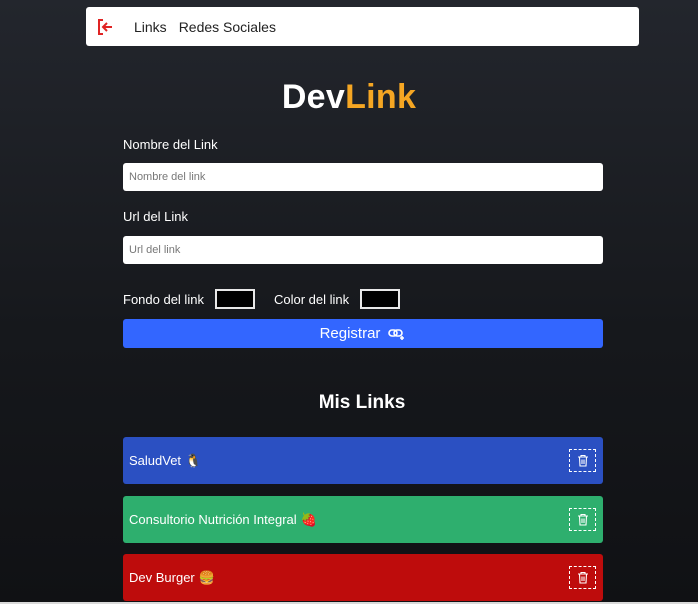 This screenshot has width=698, height=604. I want to click on app-logo: DevLink, so click(349, 97).